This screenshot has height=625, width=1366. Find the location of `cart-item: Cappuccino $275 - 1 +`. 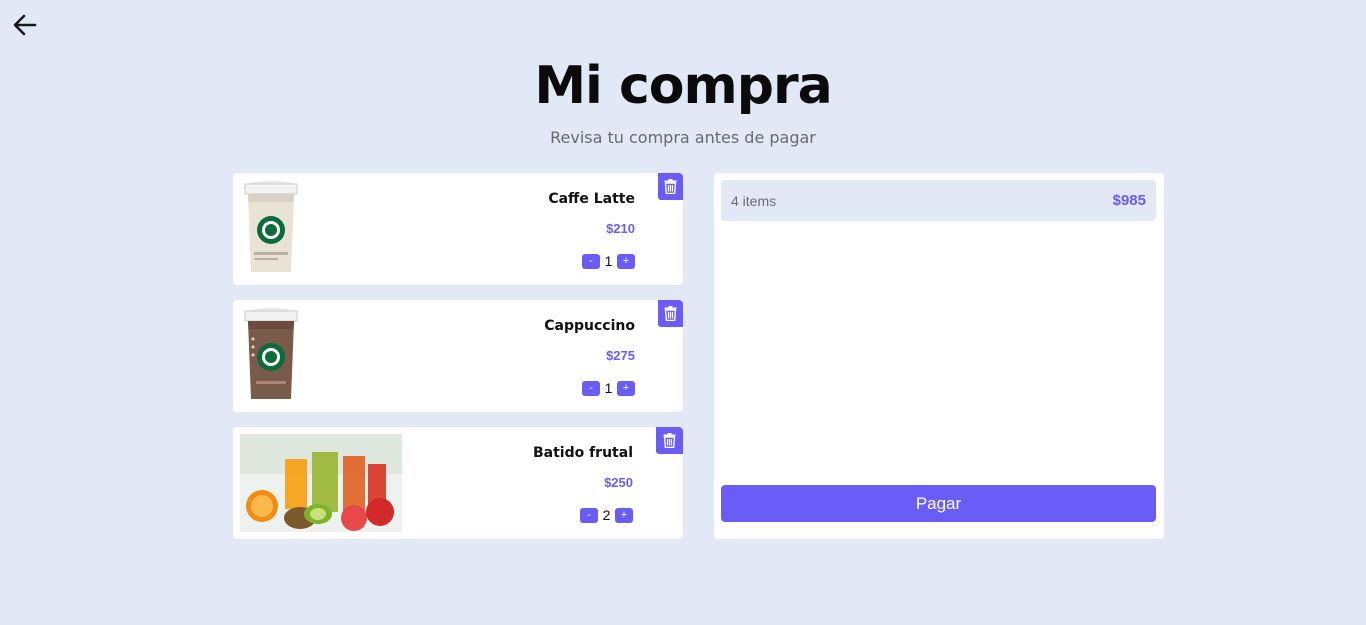

cart-item: Cappuccino $275 - 1 + is located at coordinates (458, 356).